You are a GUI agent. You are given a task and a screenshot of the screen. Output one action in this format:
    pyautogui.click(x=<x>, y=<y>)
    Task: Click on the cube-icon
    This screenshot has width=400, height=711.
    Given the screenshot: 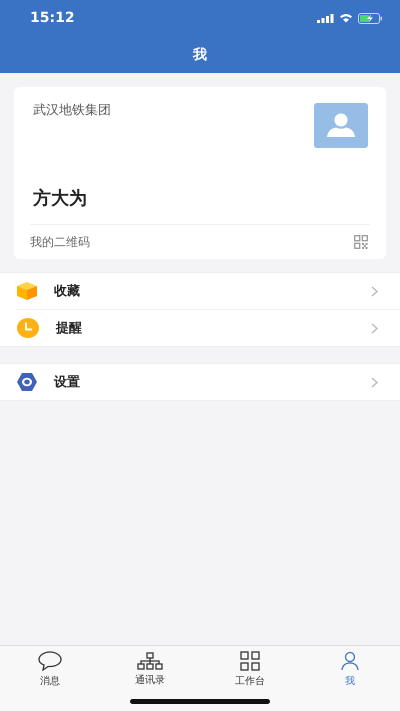 What is the action you would take?
    pyautogui.click(x=27, y=291)
    